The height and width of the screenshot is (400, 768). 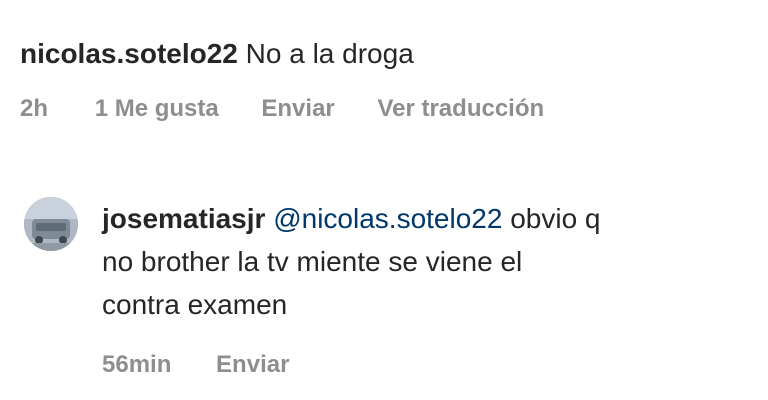 I want to click on reply-text-line3: contra examen, so click(x=195, y=304).